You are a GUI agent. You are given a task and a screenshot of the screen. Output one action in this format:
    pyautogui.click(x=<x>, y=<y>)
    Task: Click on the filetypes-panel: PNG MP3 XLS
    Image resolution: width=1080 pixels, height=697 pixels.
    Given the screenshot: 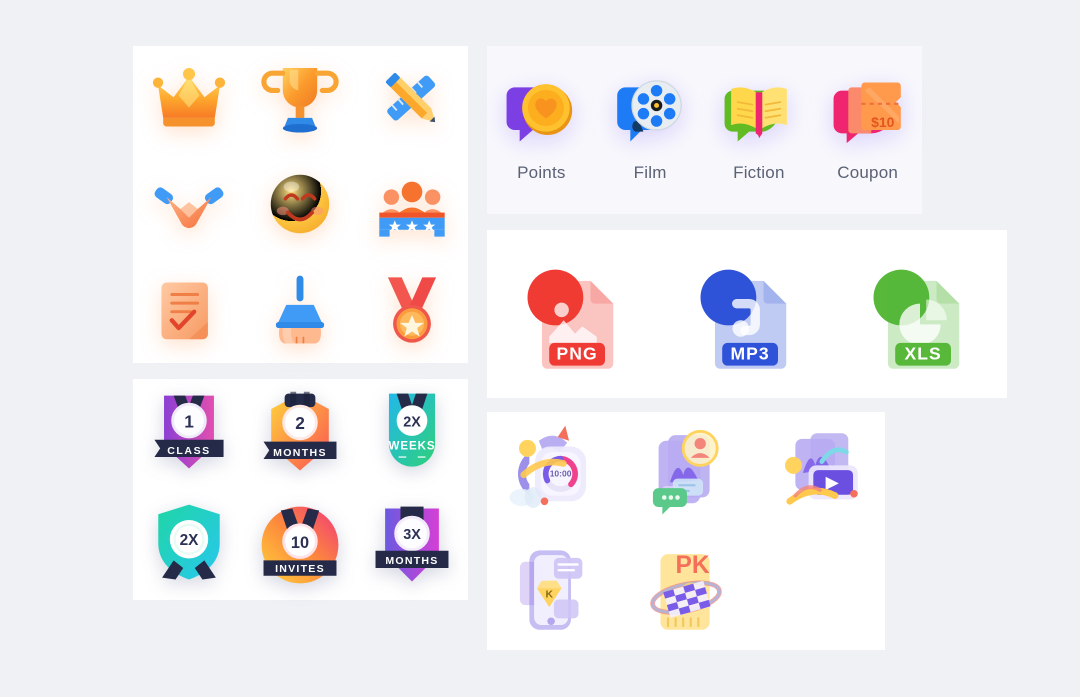 What is the action you would take?
    pyautogui.click(x=747, y=314)
    